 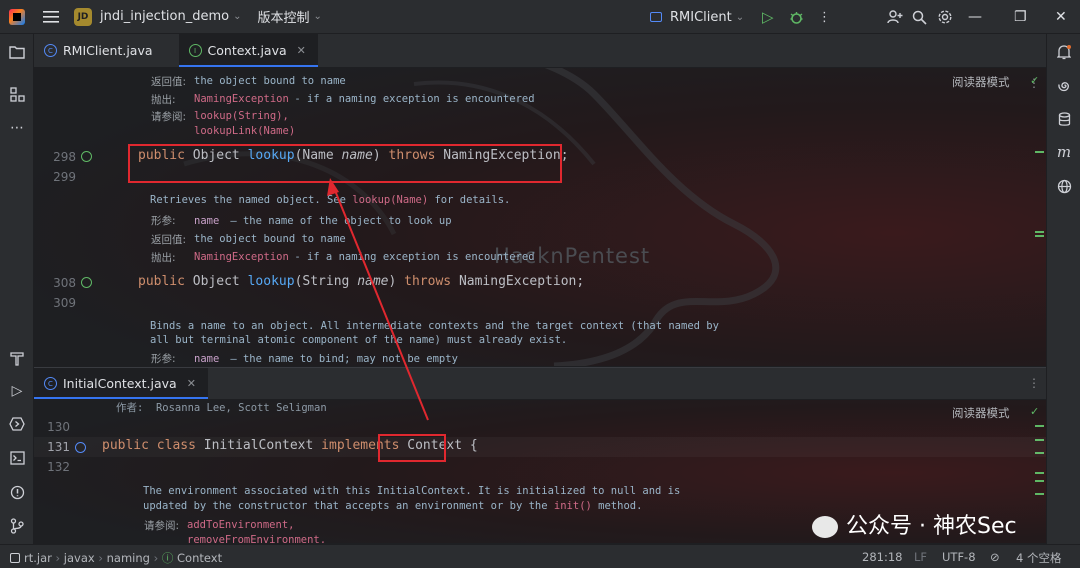 I want to click on run-tool-icon: ▷, so click(x=17, y=391).